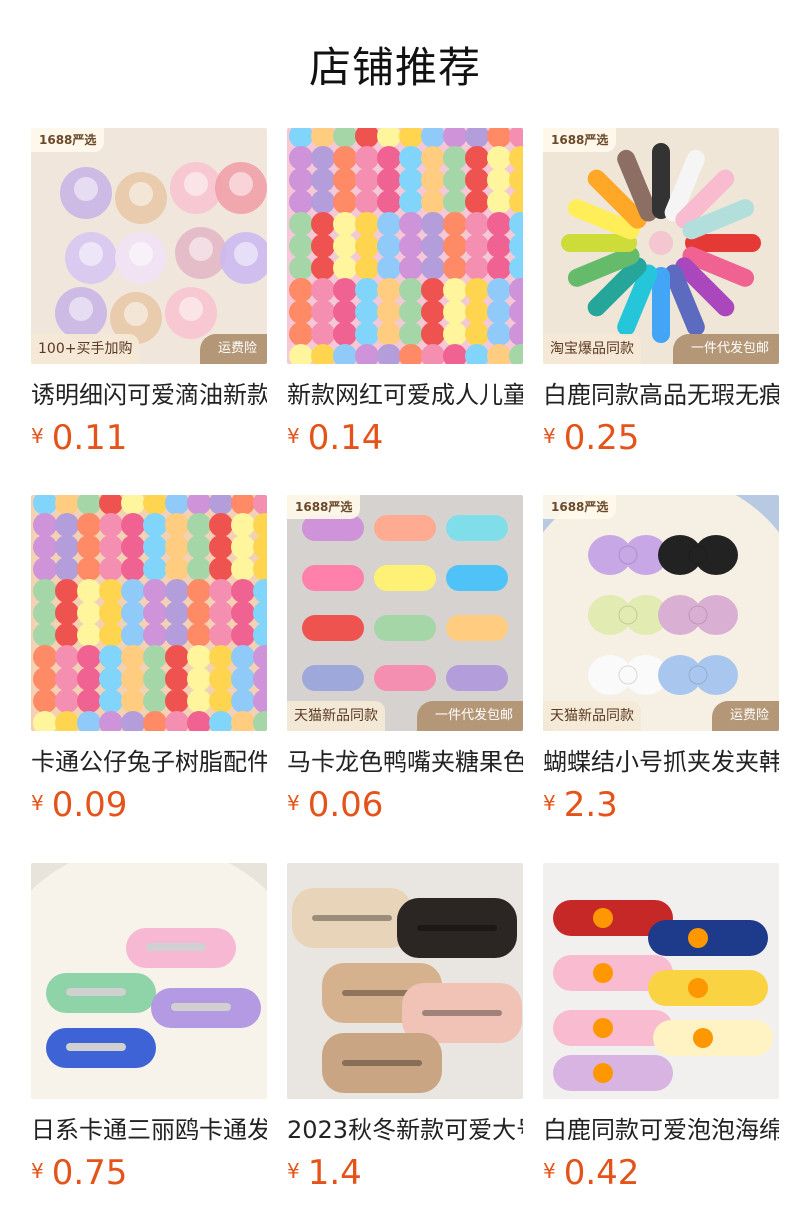 Image resolution: width=790 pixels, height=1232 pixels. What do you see at coordinates (149, 1130) in the screenshot?
I see `product-name: 日系卡通三丽鸥卡通发` at bounding box center [149, 1130].